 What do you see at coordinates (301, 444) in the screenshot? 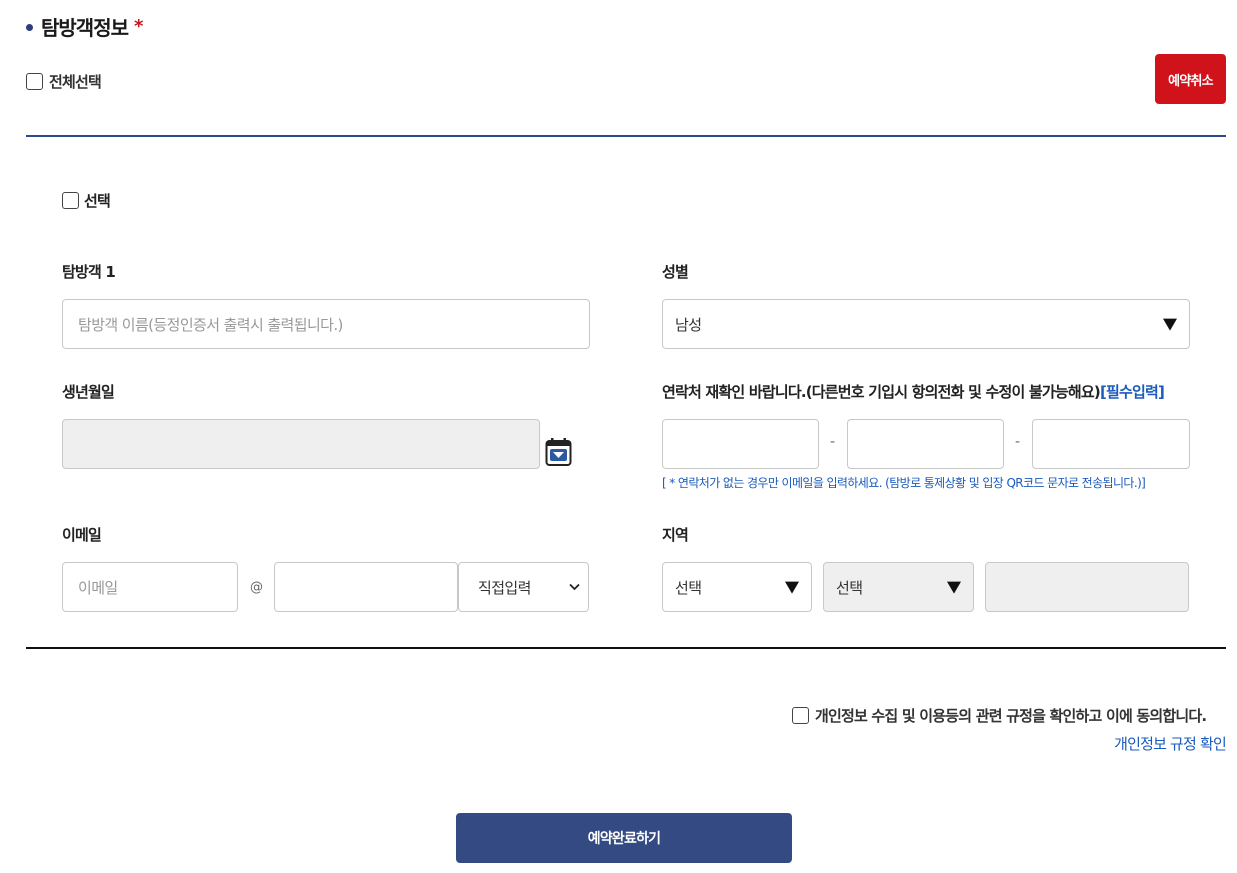
I see `birth-input` at bounding box center [301, 444].